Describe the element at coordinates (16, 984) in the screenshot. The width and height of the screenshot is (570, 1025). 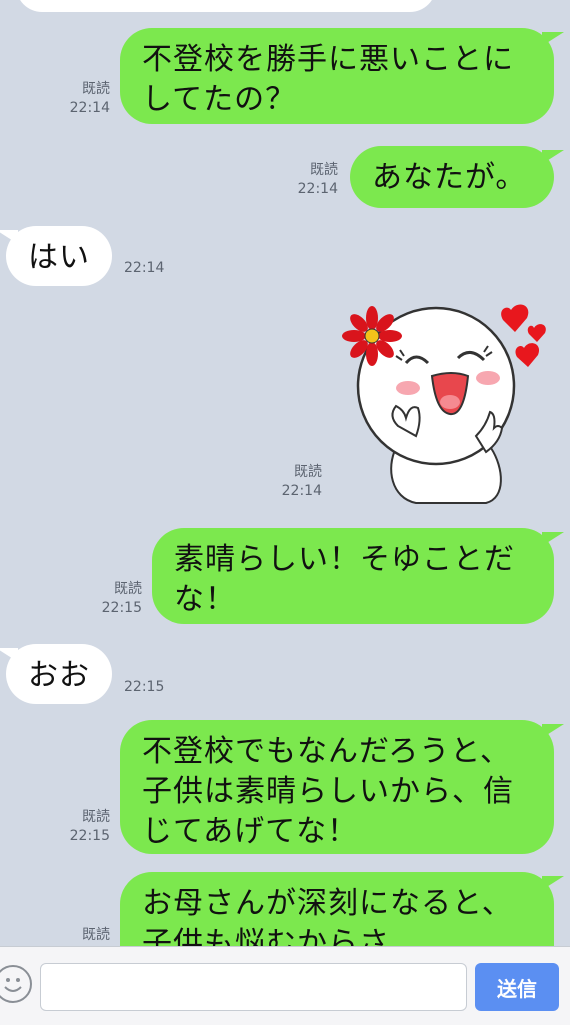
I see `emoji-icon` at that location.